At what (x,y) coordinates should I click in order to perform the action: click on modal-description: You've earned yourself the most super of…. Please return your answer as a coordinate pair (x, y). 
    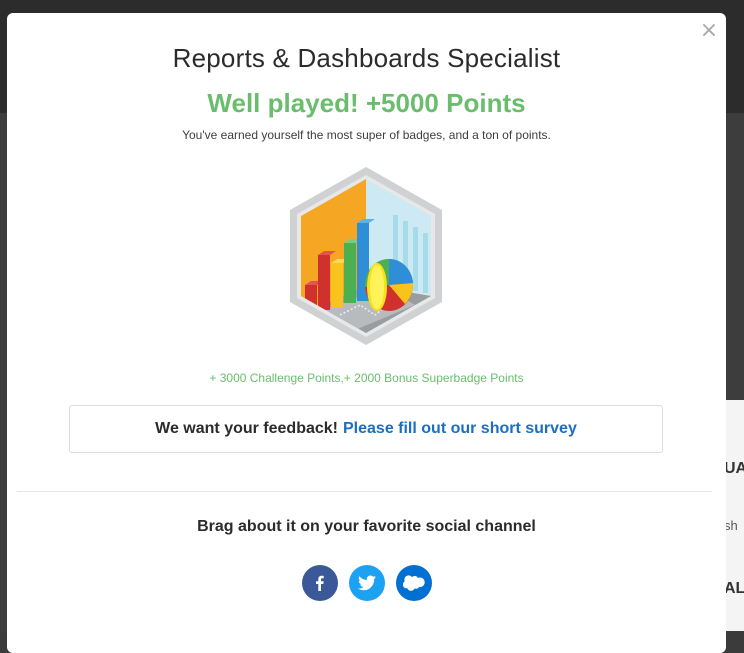
    Looking at the image, I should click on (366, 135).